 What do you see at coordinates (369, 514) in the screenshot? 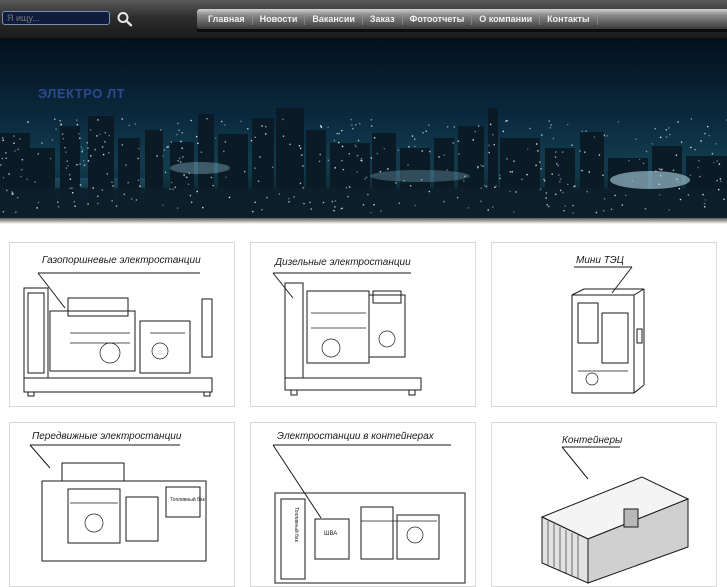
I see `containerized-generator-drawing: ШВА Топливный бак` at bounding box center [369, 514].